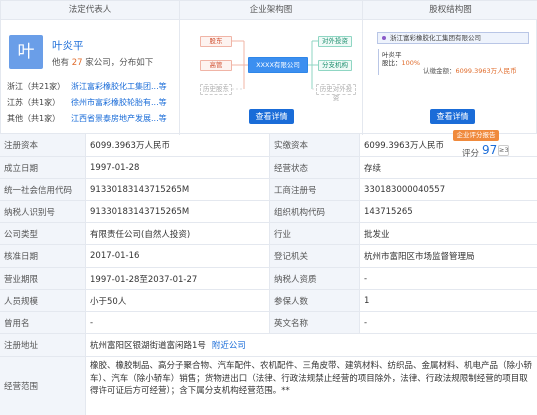 The width and height of the screenshot is (537, 415). What do you see at coordinates (271, 116) in the screenshot?
I see `structure-detail-button: 查看详情` at bounding box center [271, 116].